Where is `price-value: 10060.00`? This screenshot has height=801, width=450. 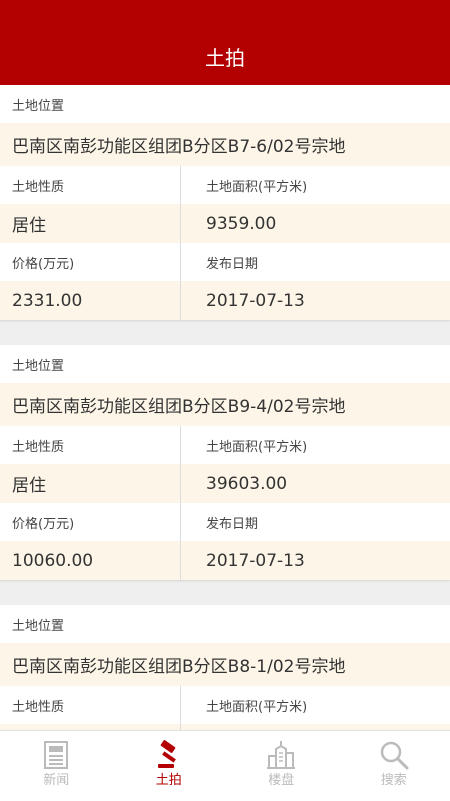
price-value: 10060.00 is located at coordinates (52, 561).